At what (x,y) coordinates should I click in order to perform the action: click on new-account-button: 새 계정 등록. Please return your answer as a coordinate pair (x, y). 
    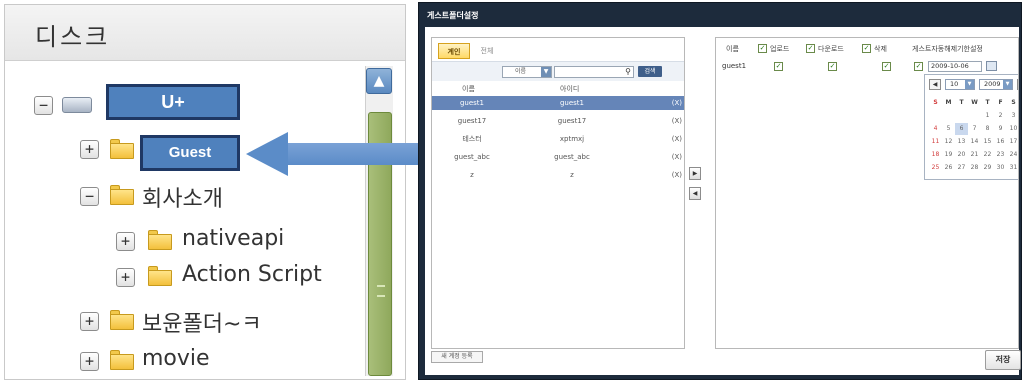
    Looking at the image, I should click on (457, 357).